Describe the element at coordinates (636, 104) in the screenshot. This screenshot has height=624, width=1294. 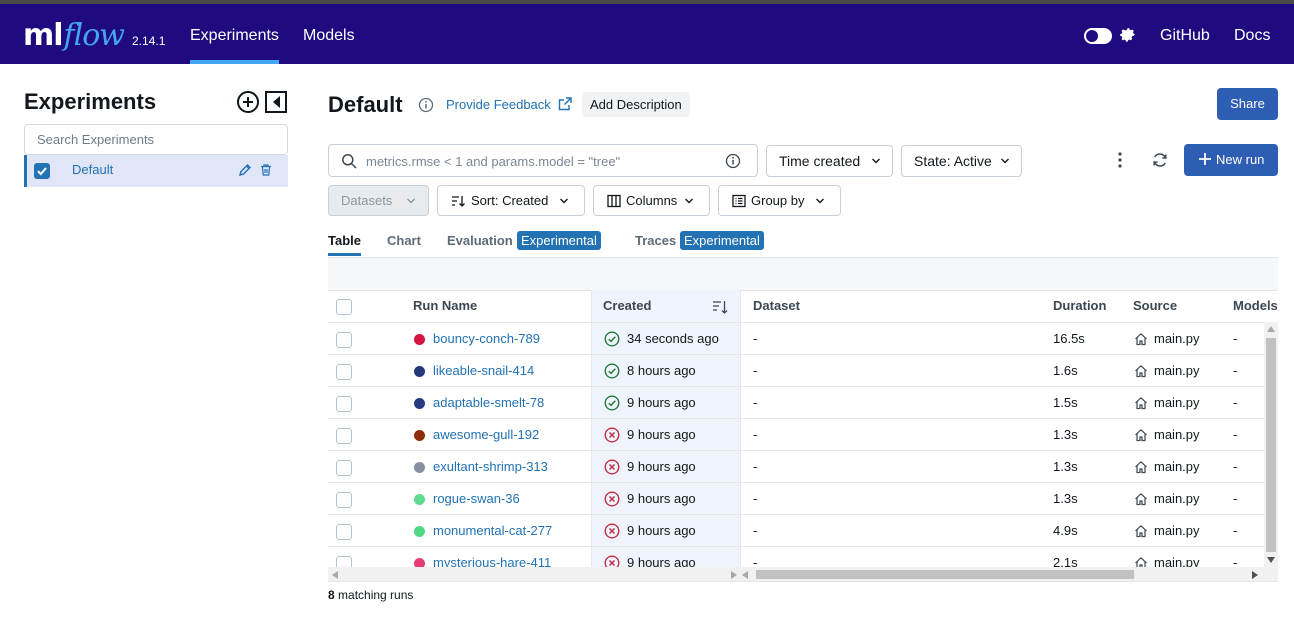
I see `add-description-button: Add Description` at that location.